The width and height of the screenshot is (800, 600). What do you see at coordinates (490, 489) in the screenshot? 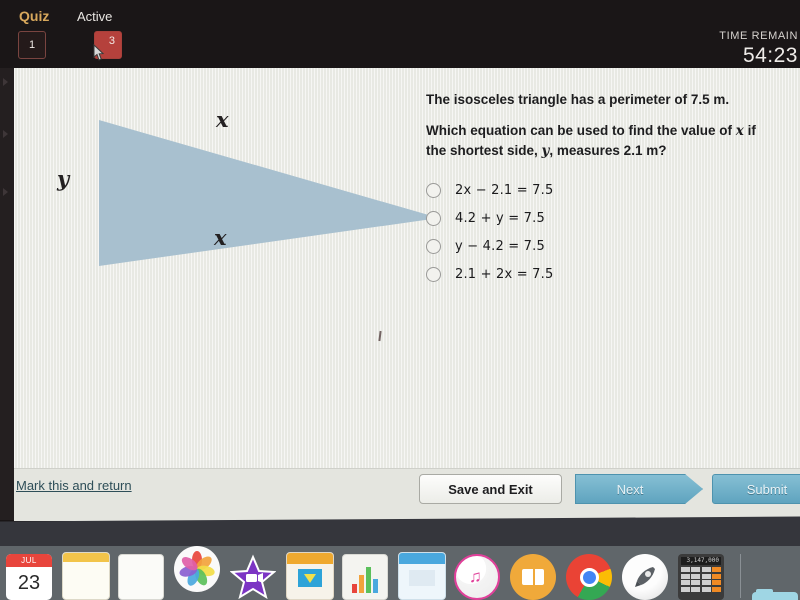
I see `save-and-exit-button: Save and Exit` at bounding box center [490, 489].